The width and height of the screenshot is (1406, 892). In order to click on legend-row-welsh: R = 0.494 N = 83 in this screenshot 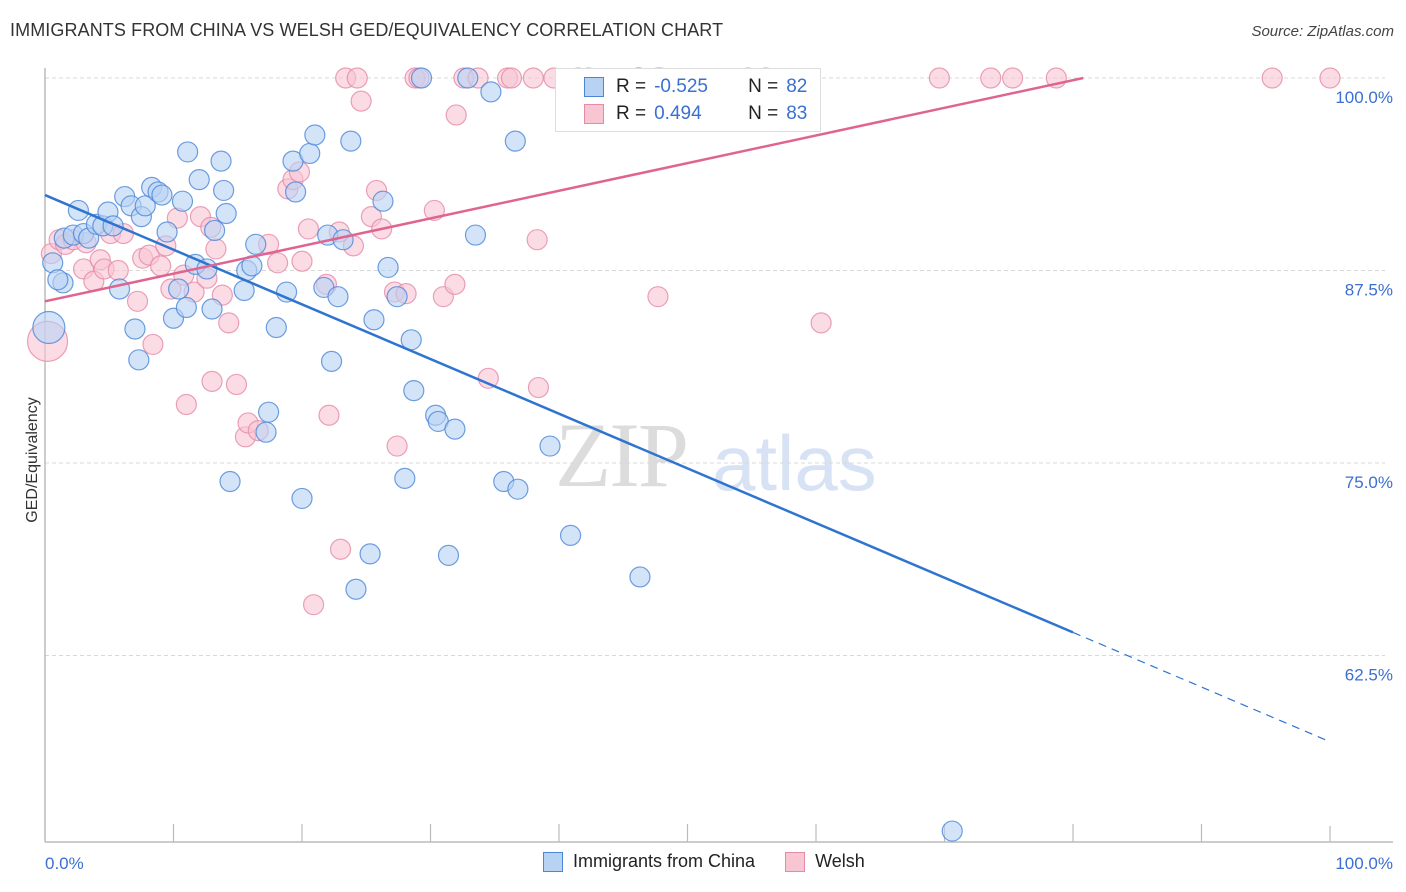, I will do `click(695, 114)`.